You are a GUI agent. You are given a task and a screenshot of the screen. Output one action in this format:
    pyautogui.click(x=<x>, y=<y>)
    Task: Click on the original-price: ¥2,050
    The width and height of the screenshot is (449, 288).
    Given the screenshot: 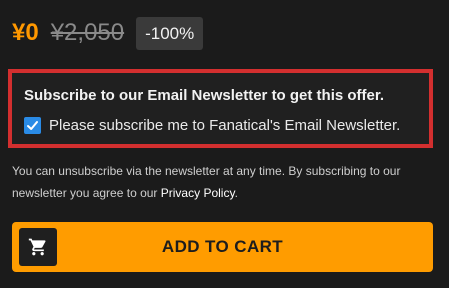 What is the action you would take?
    pyautogui.click(x=87, y=32)
    